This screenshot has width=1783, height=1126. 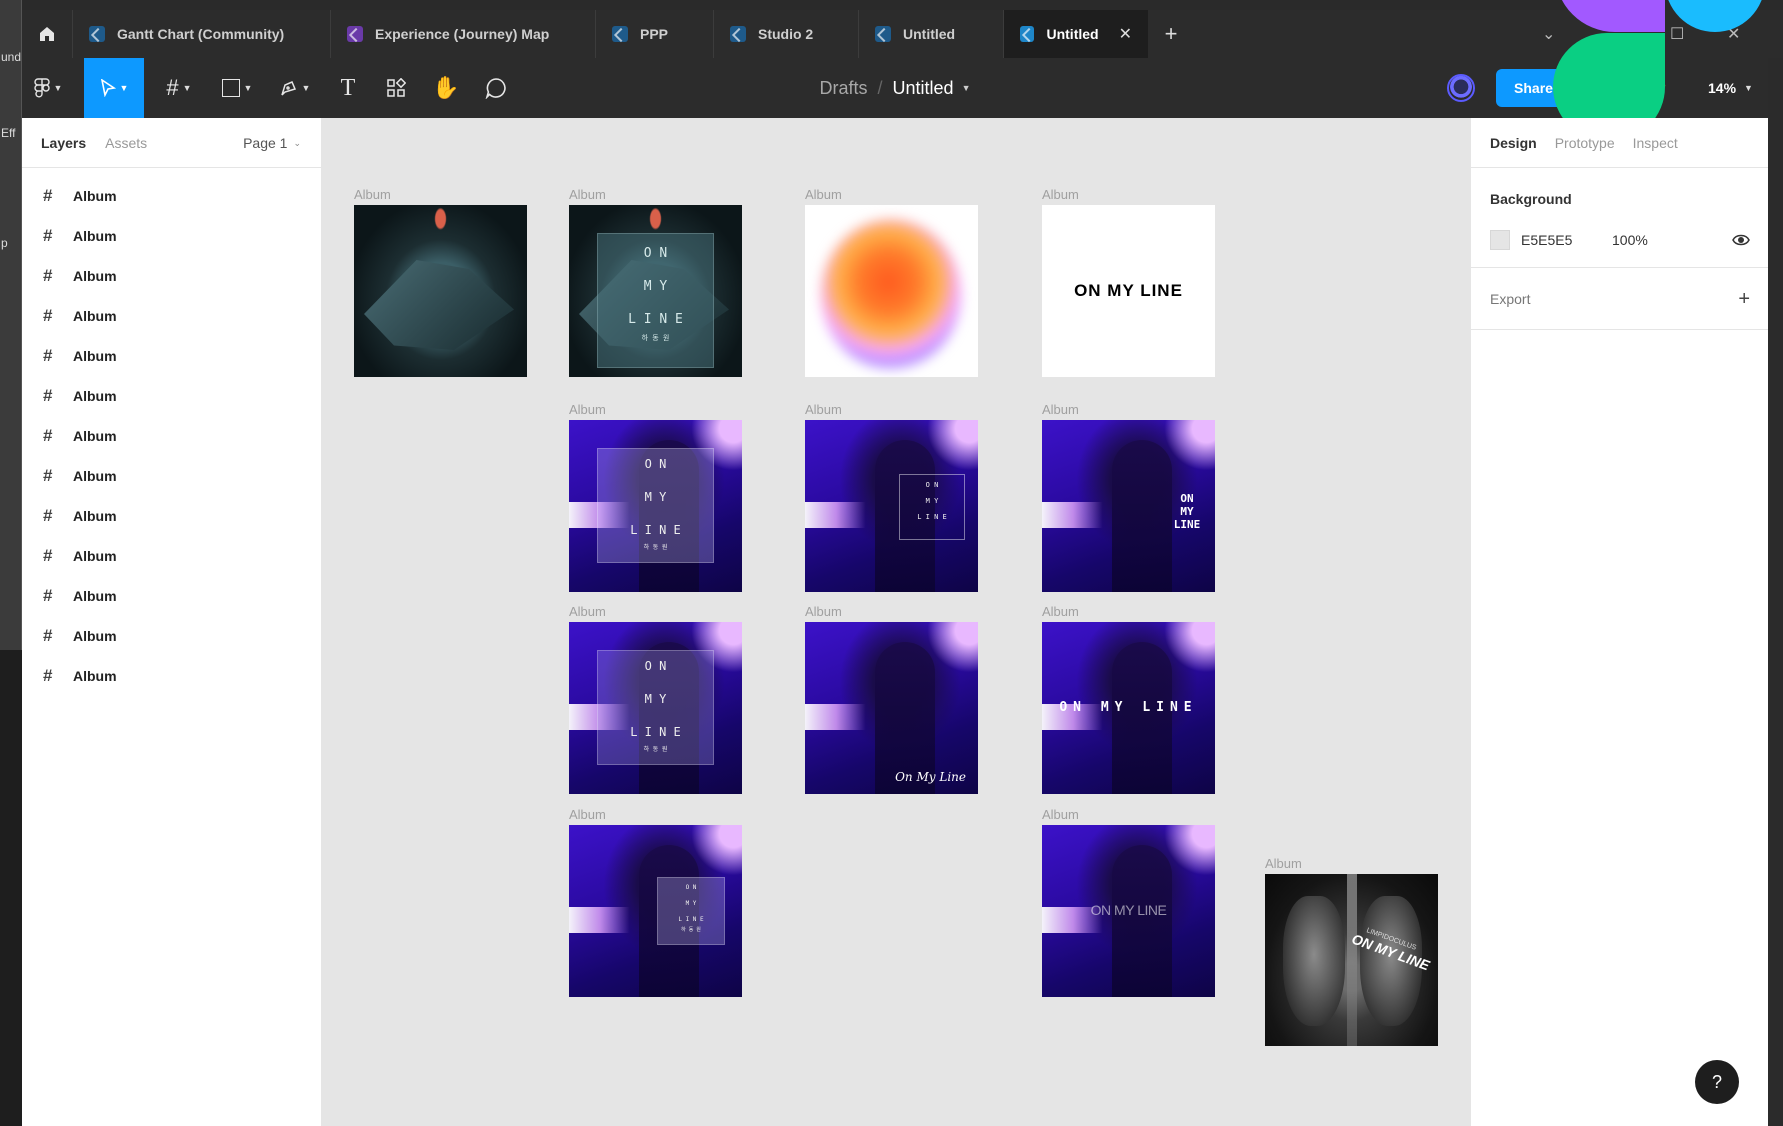 I want to click on file-title: Untitled, so click(x=923, y=88).